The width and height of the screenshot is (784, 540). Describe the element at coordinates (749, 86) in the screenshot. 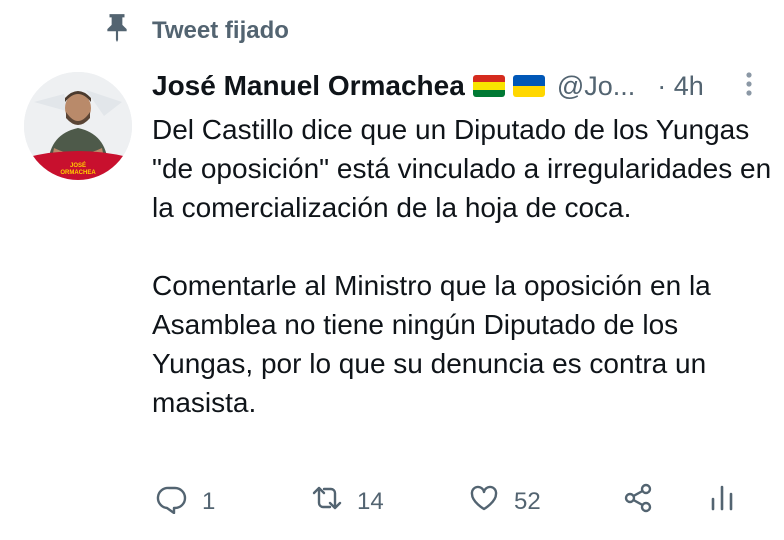

I see `more-options-icon` at that location.